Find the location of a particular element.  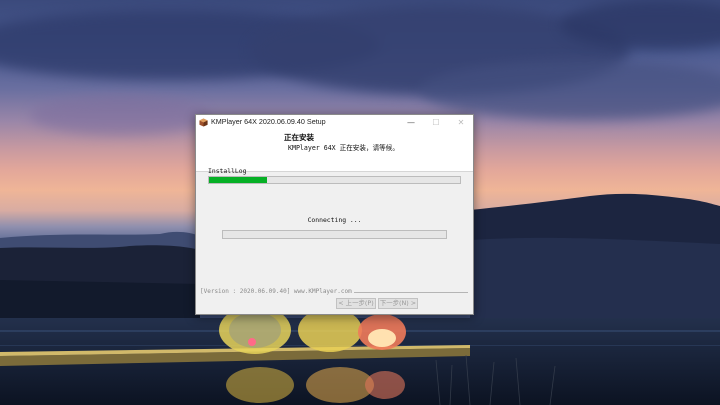

kmplayer-cube-icon is located at coordinates (203, 122).